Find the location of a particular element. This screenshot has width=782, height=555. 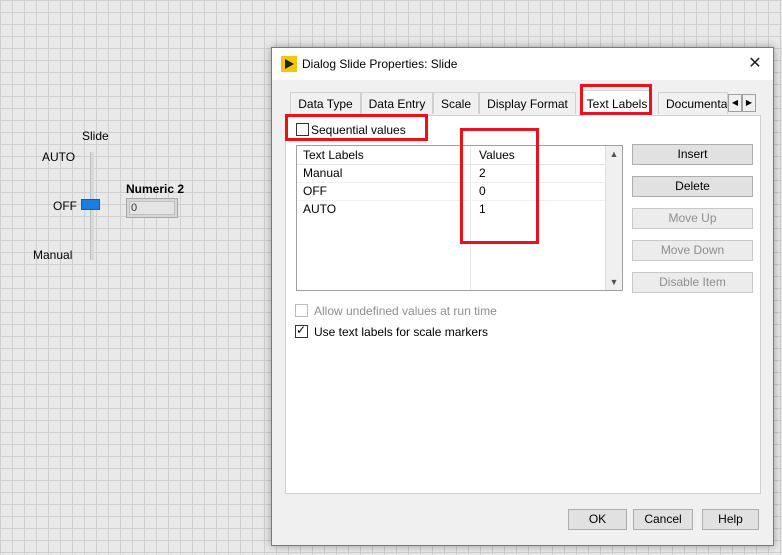

row-value: 1 is located at coordinates (482, 209).